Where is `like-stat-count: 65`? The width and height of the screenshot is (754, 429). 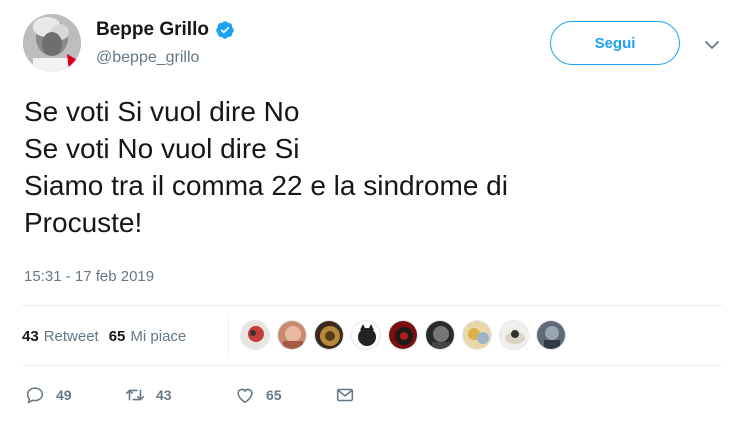 like-stat-count: 65 is located at coordinates (117, 336).